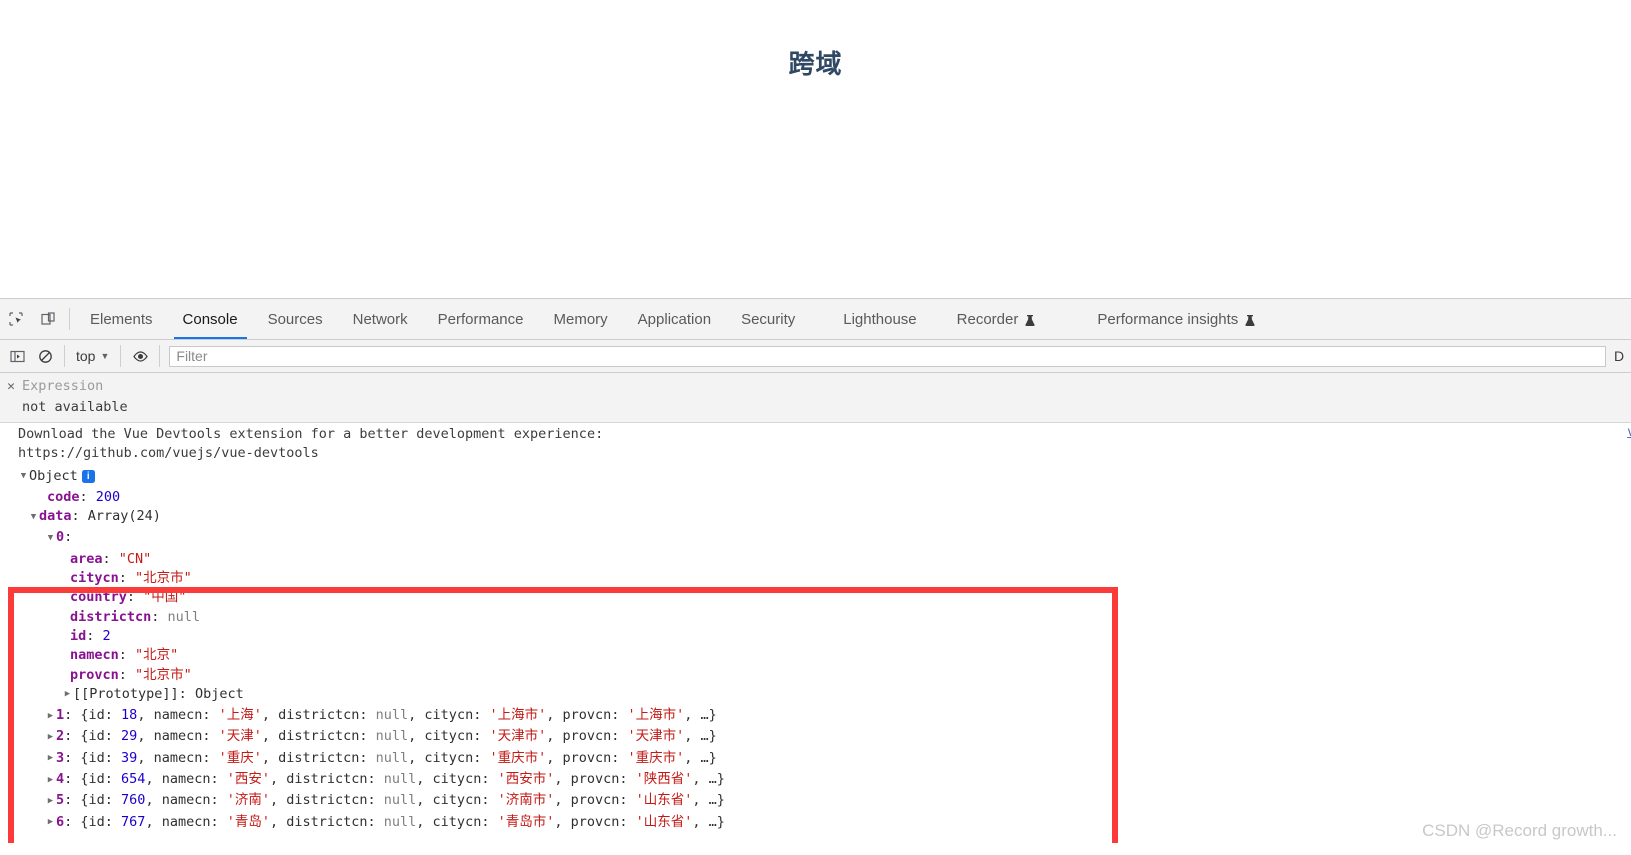 Image resolution: width=1631 pixels, height=855 pixels. Describe the element at coordinates (184, 616) in the screenshot. I see `property-value: null` at that location.